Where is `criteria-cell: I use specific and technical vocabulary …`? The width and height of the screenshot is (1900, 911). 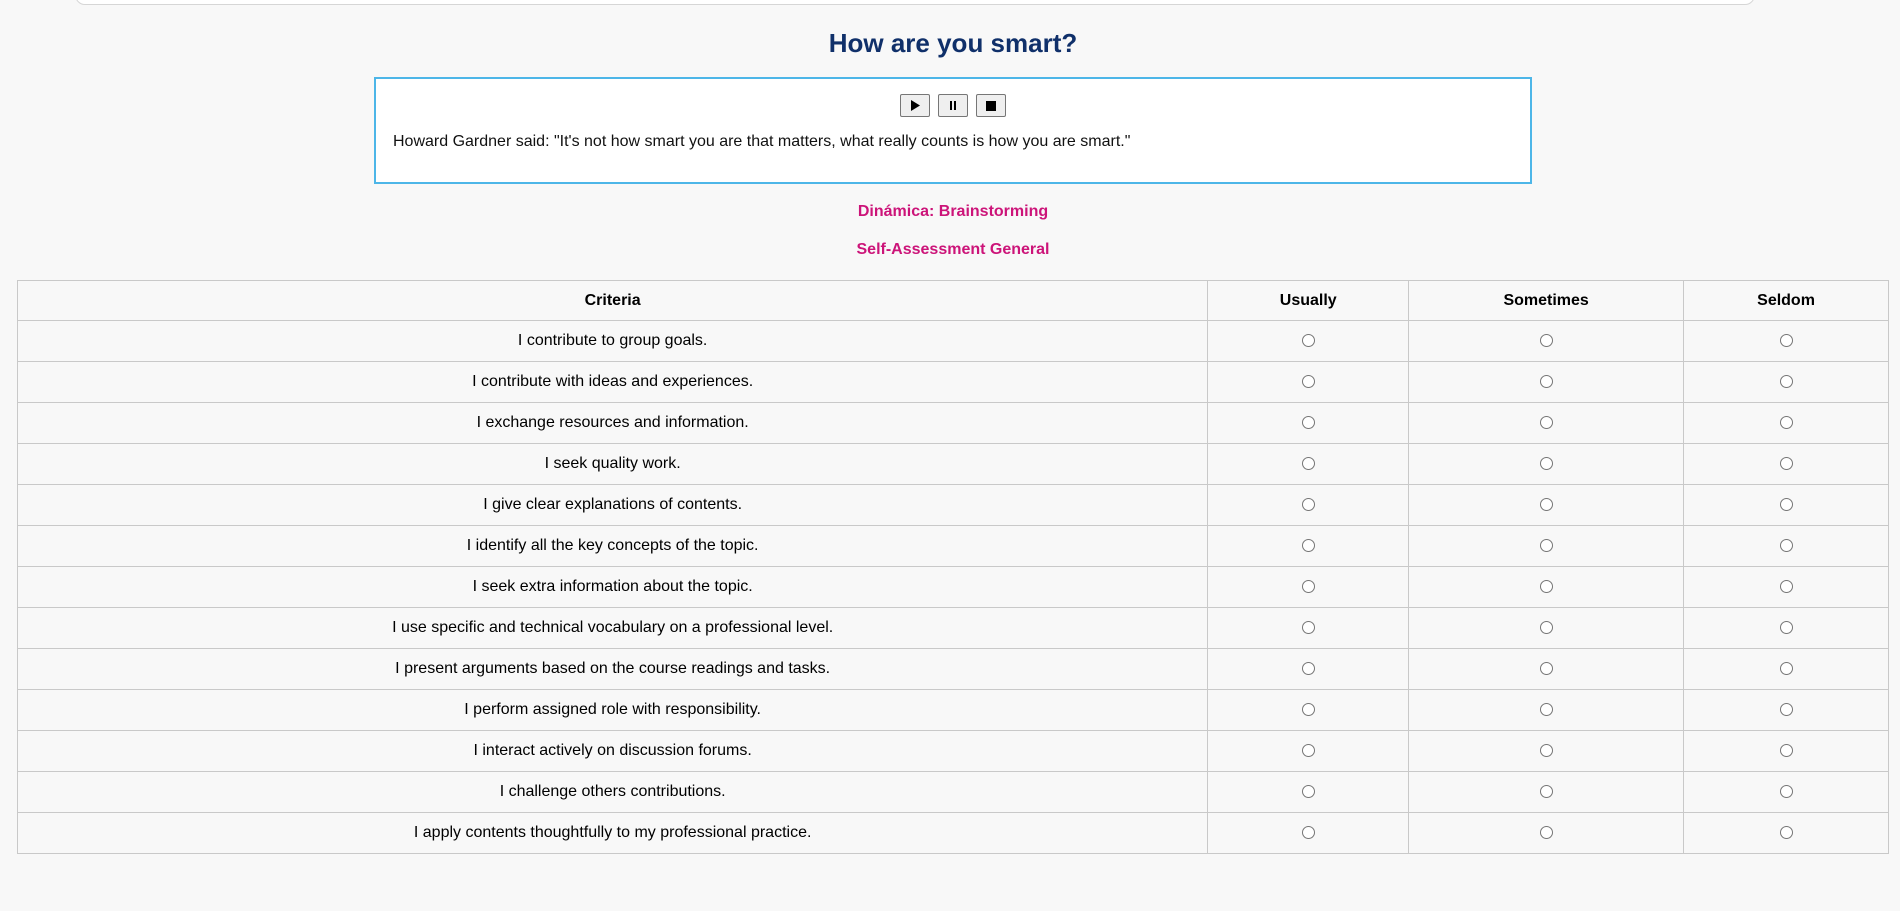
criteria-cell: I use specific and technical vocabulary … is located at coordinates (612, 628).